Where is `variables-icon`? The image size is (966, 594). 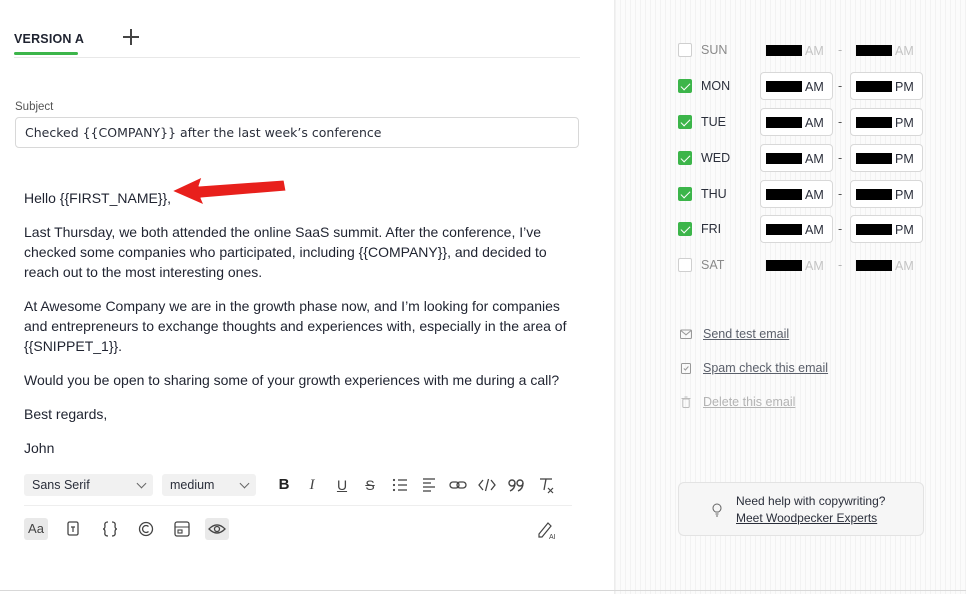 variables-icon is located at coordinates (110, 529).